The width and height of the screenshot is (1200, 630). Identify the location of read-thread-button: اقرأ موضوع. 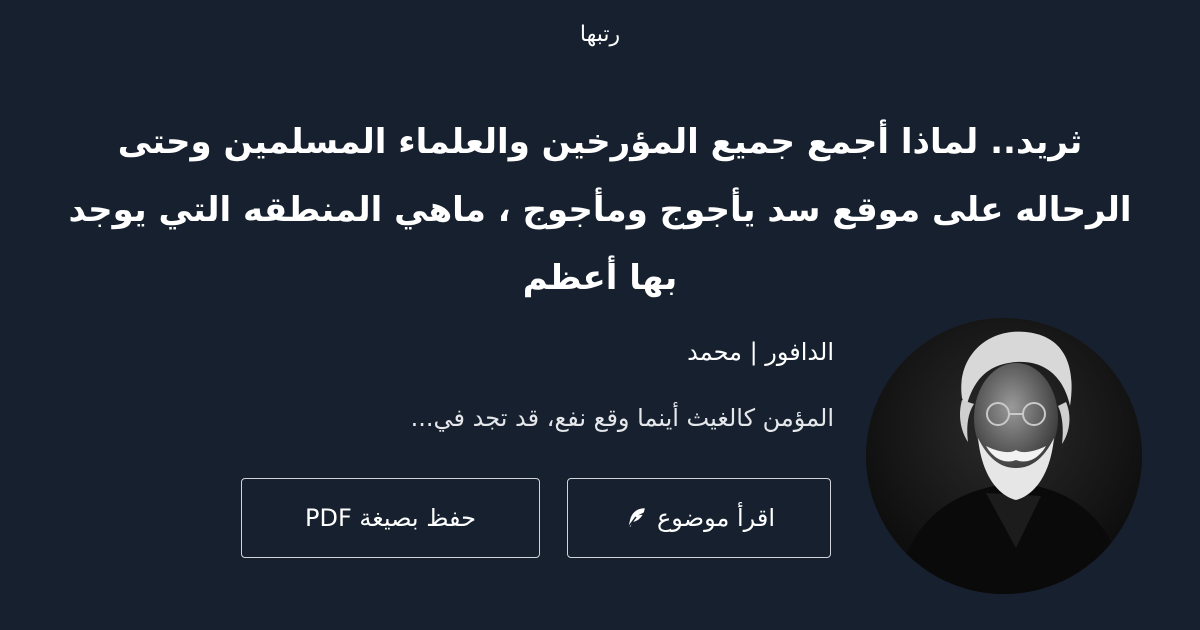
(699, 518).